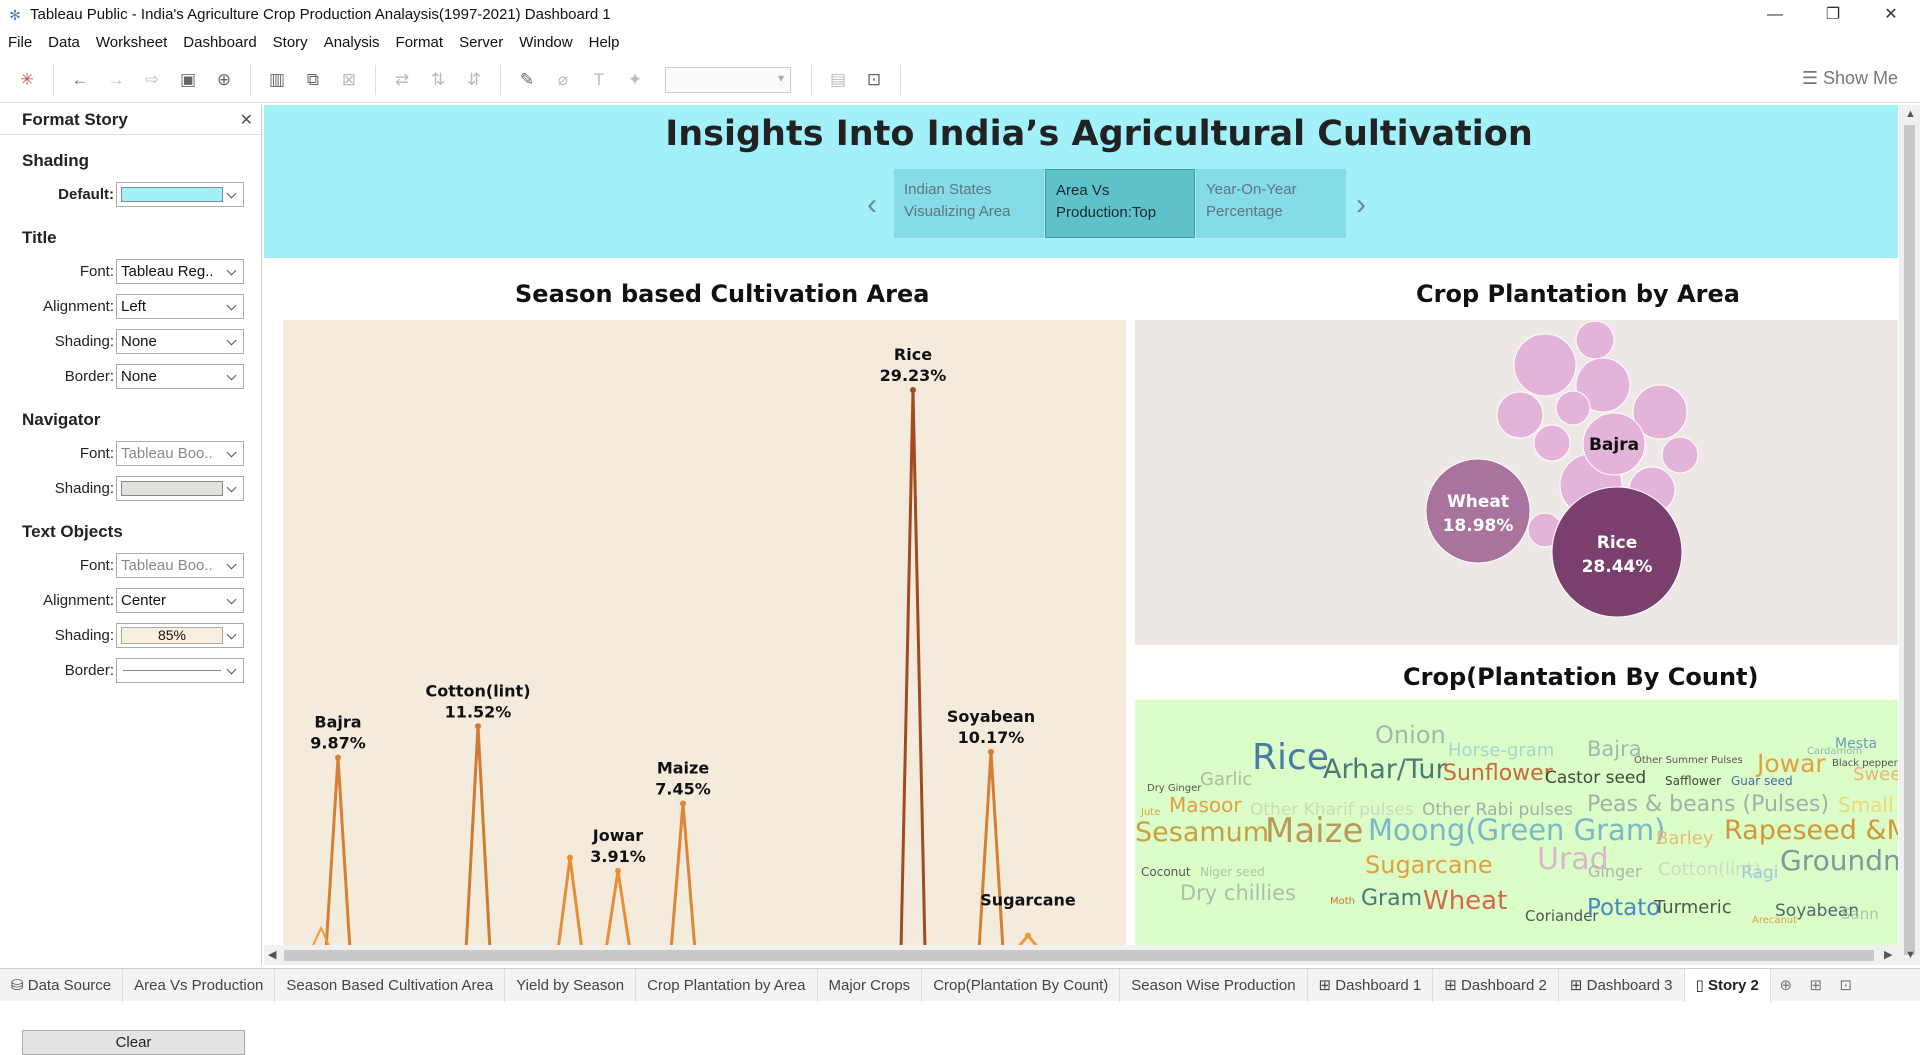 This screenshot has width=1920, height=1055. Describe the element at coordinates (116, 80) in the screenshot. I see `redo-icon: →` at that location.